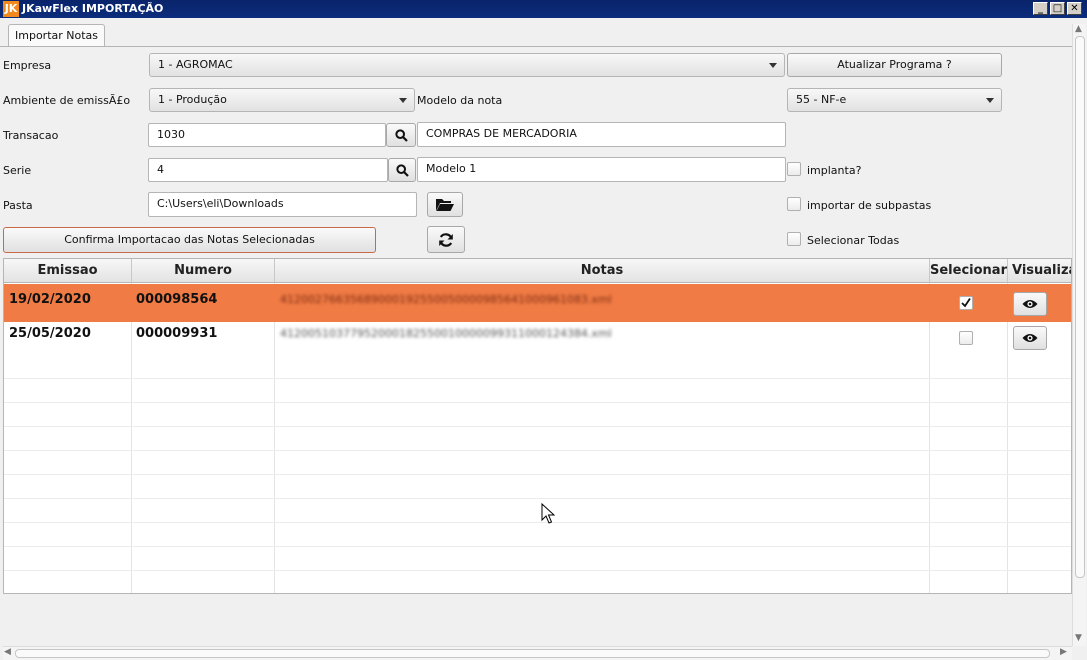 Image resolution: width=1087 pixels, height=660 pixels. What do you see at coordinates (1039, 271) in the screenshot?
I see `column-header-visualiza: Visualiza` at bounding box center [1039, 271].